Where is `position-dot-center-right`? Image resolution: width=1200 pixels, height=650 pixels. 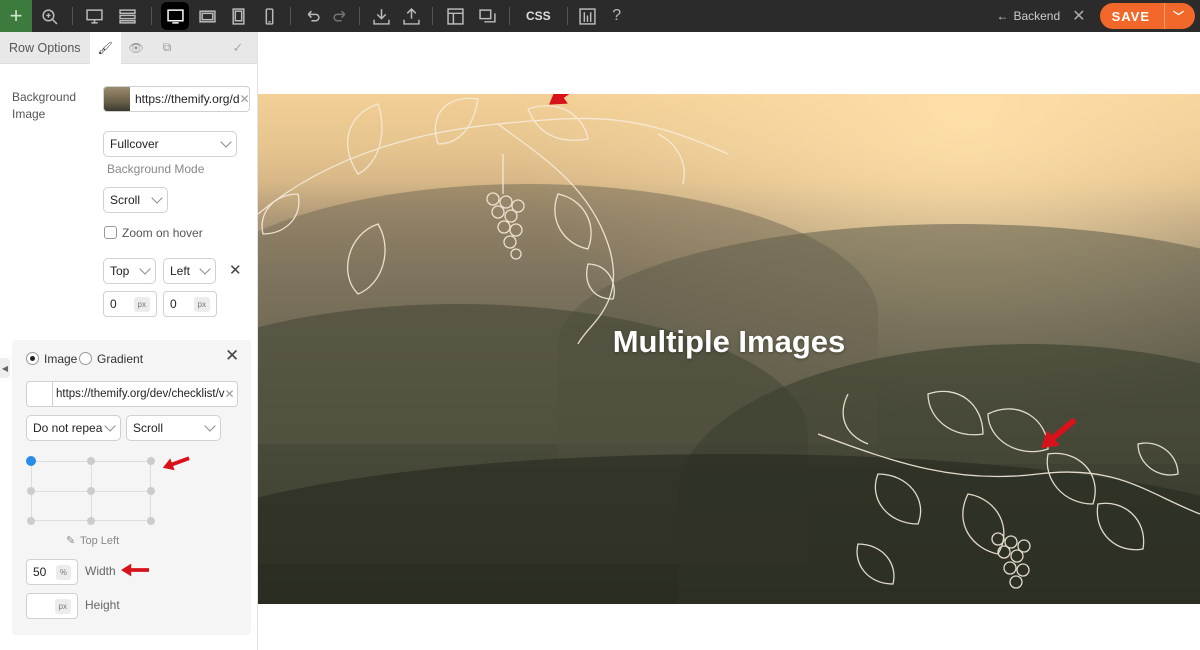
position-dot-center-right is located at coordinates (151, 491).